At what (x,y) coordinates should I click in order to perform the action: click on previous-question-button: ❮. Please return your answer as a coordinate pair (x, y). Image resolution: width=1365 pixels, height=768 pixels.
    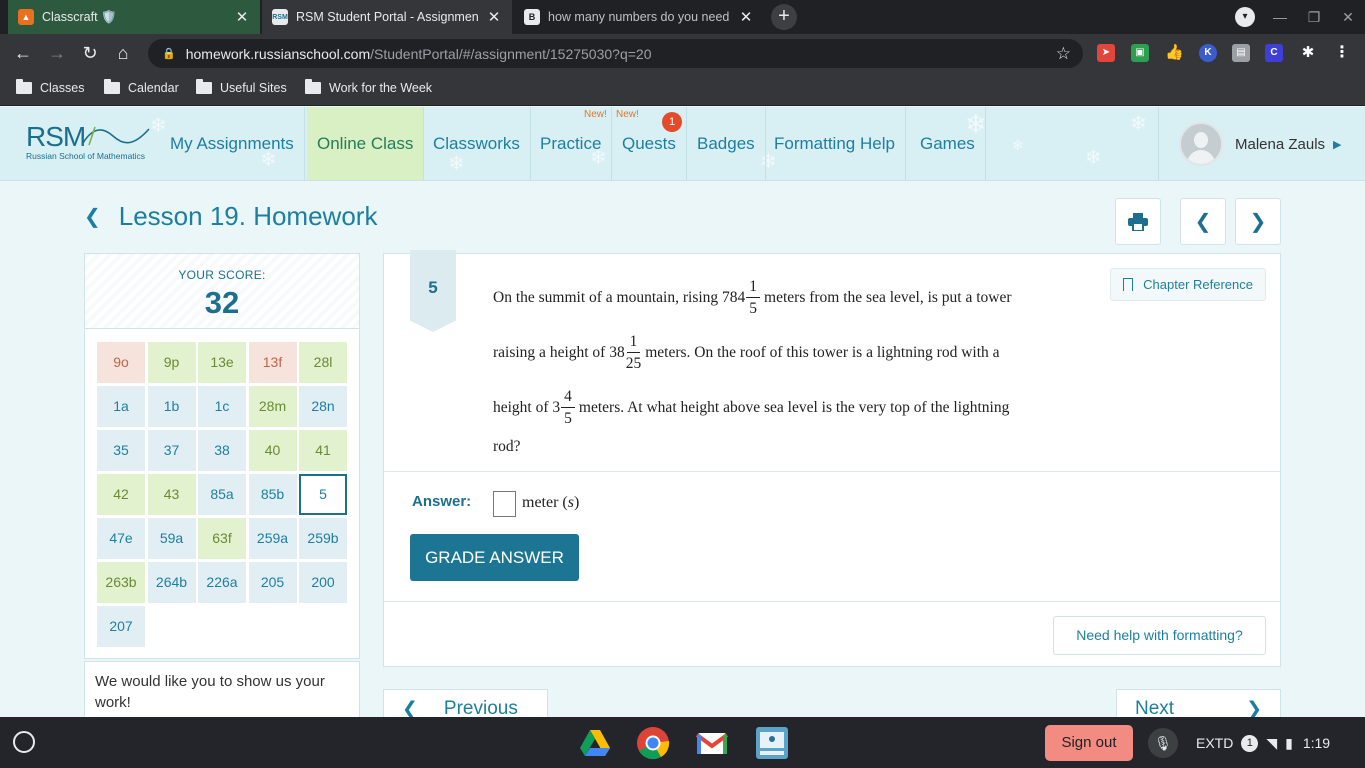
    Looking at the image, I should click on (1203, 221).